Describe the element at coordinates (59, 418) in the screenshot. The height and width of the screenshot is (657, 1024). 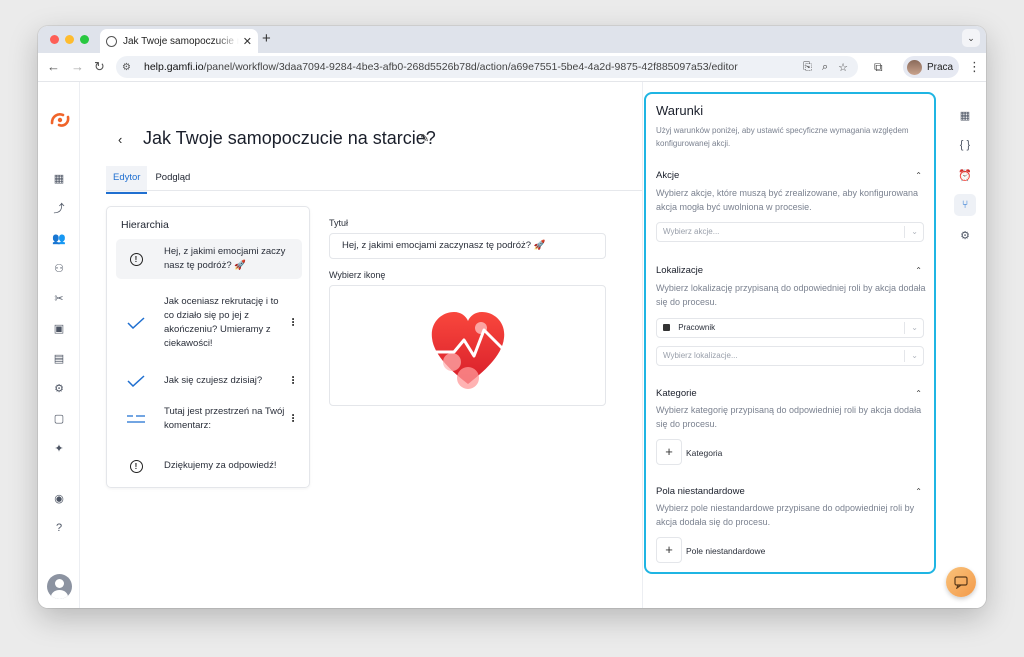
I see `document-icon: ▢` at that location.